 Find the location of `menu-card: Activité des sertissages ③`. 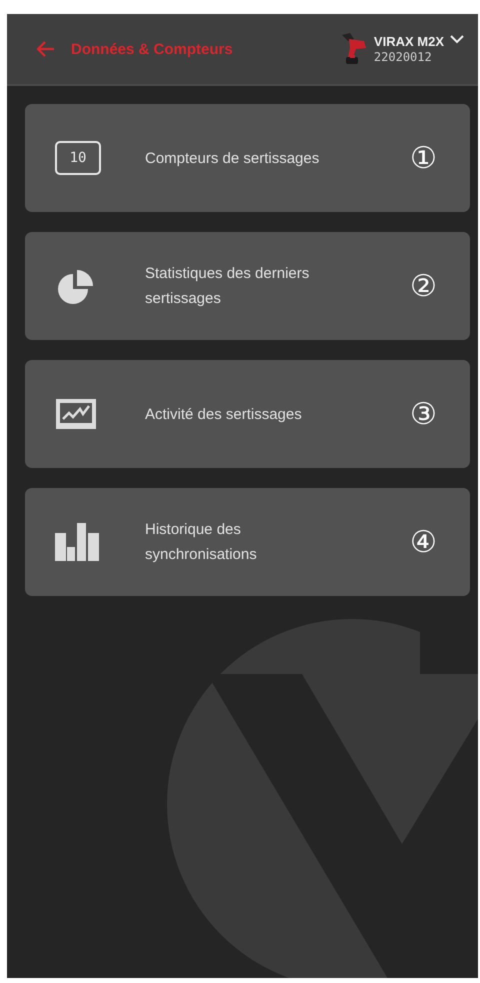

menu-card: Activité des sertissages ③ is located at coordinates (247, 414).